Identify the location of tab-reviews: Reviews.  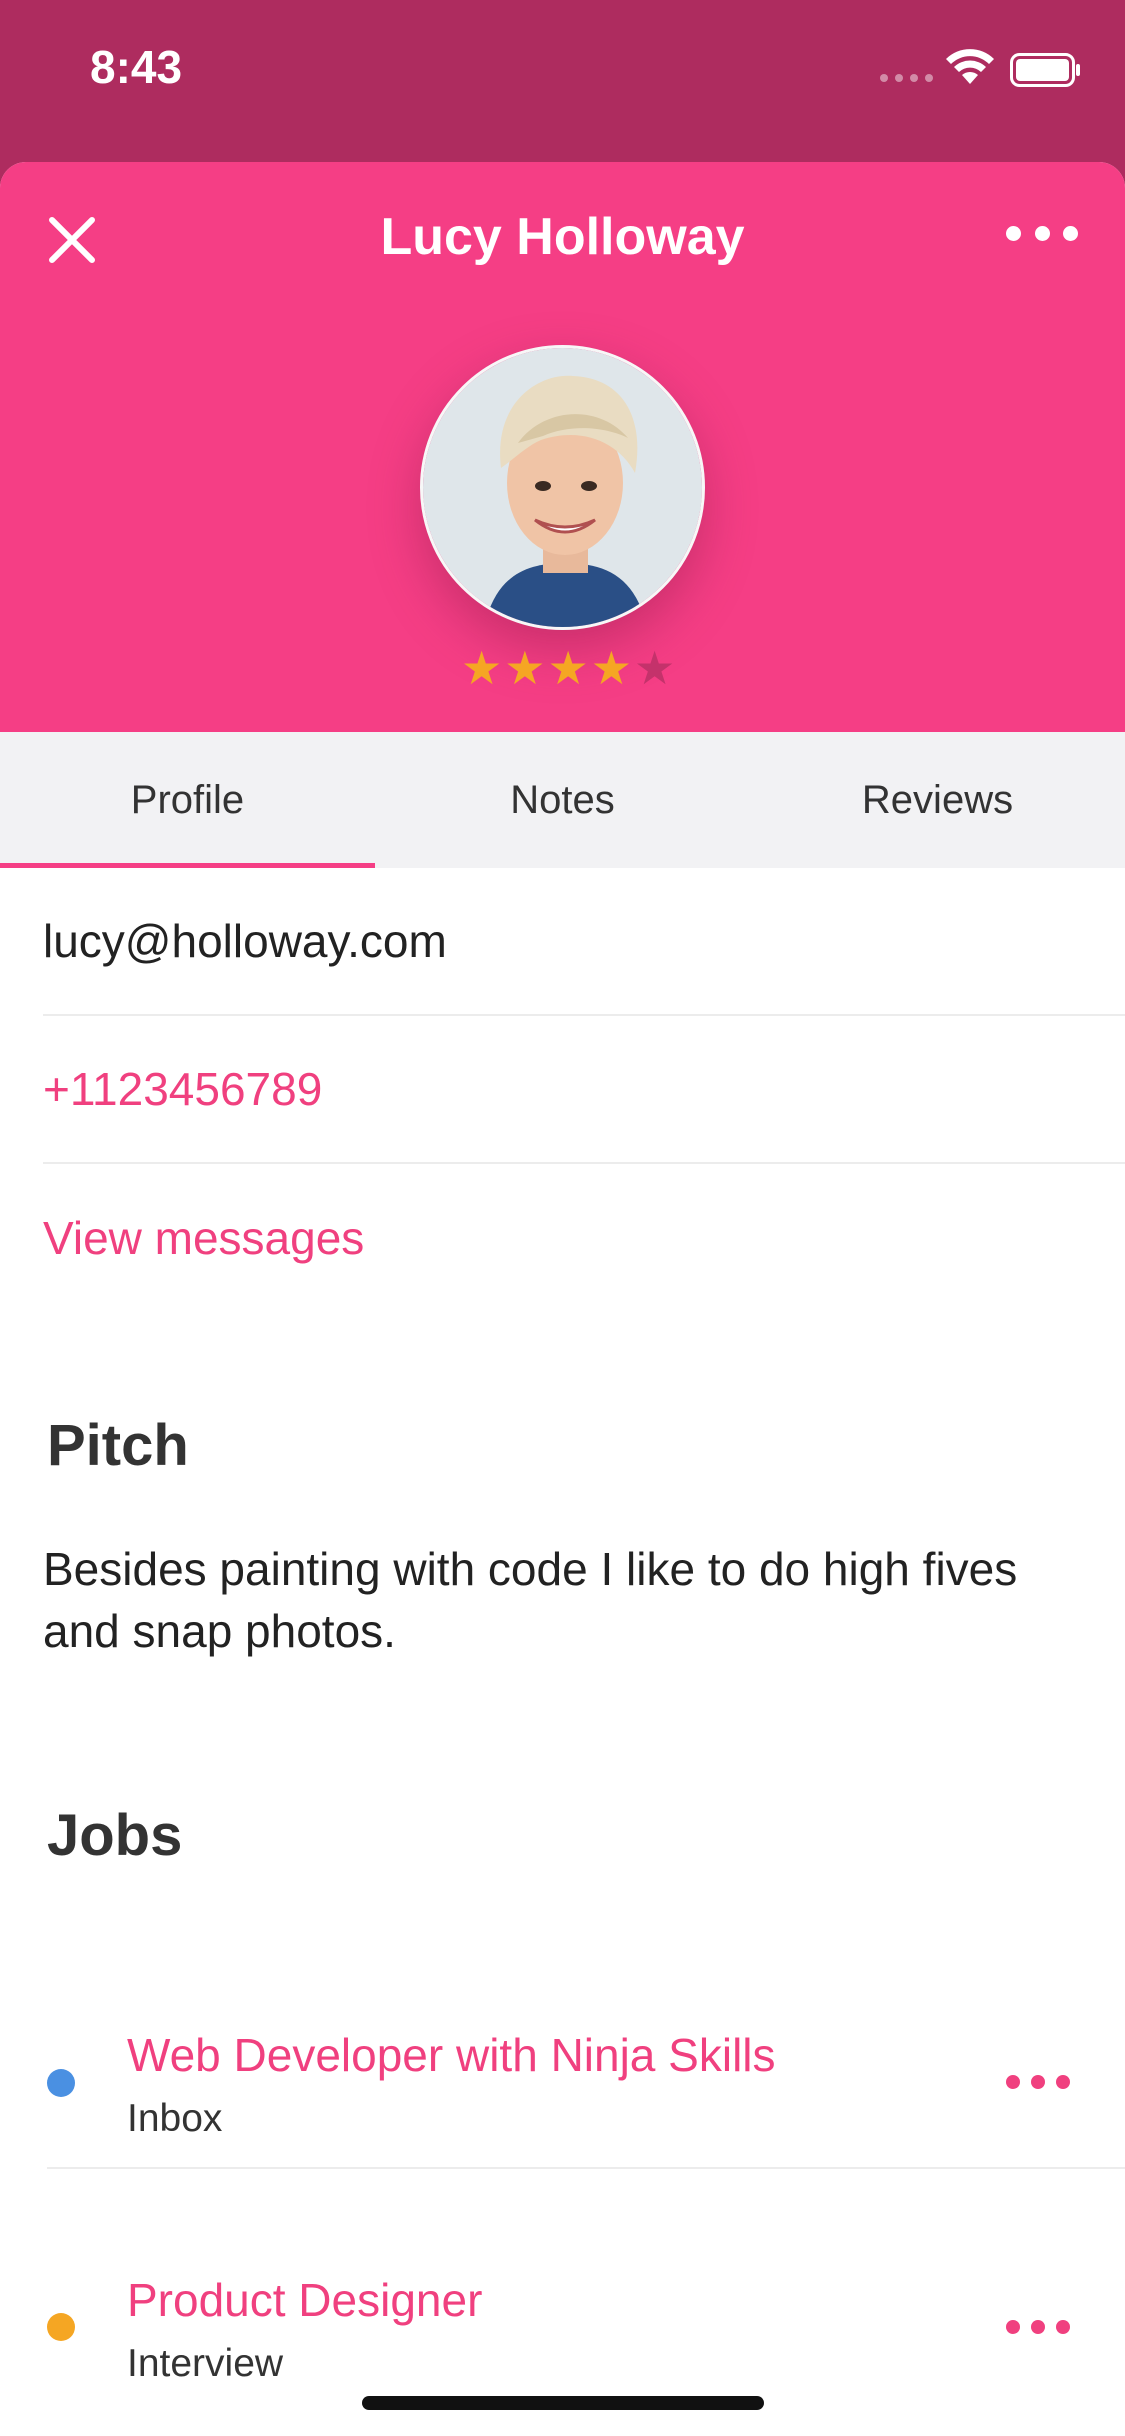
(937, 800).